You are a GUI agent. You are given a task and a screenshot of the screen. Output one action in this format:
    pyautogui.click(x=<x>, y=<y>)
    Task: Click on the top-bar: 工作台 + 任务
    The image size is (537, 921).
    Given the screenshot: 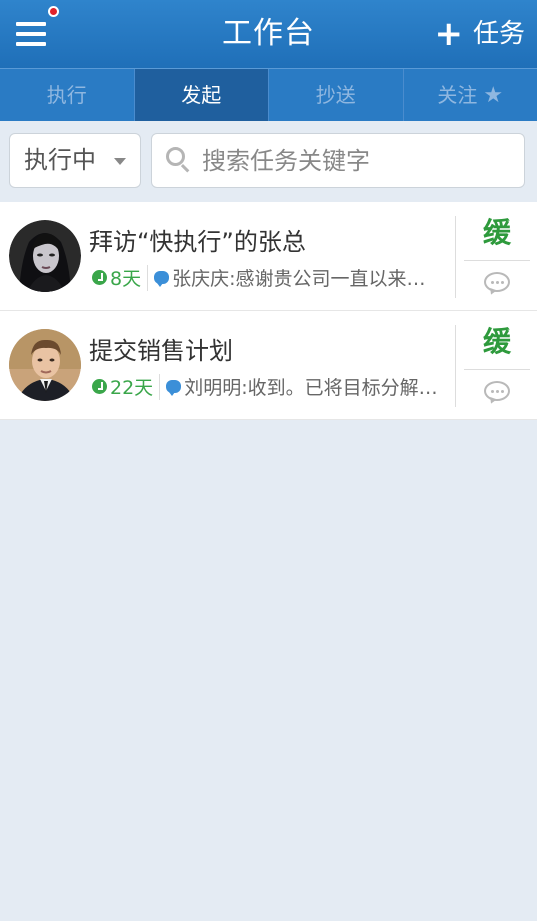 What is the action you would take?
    pyautogui.click(x=268, y=34)
    